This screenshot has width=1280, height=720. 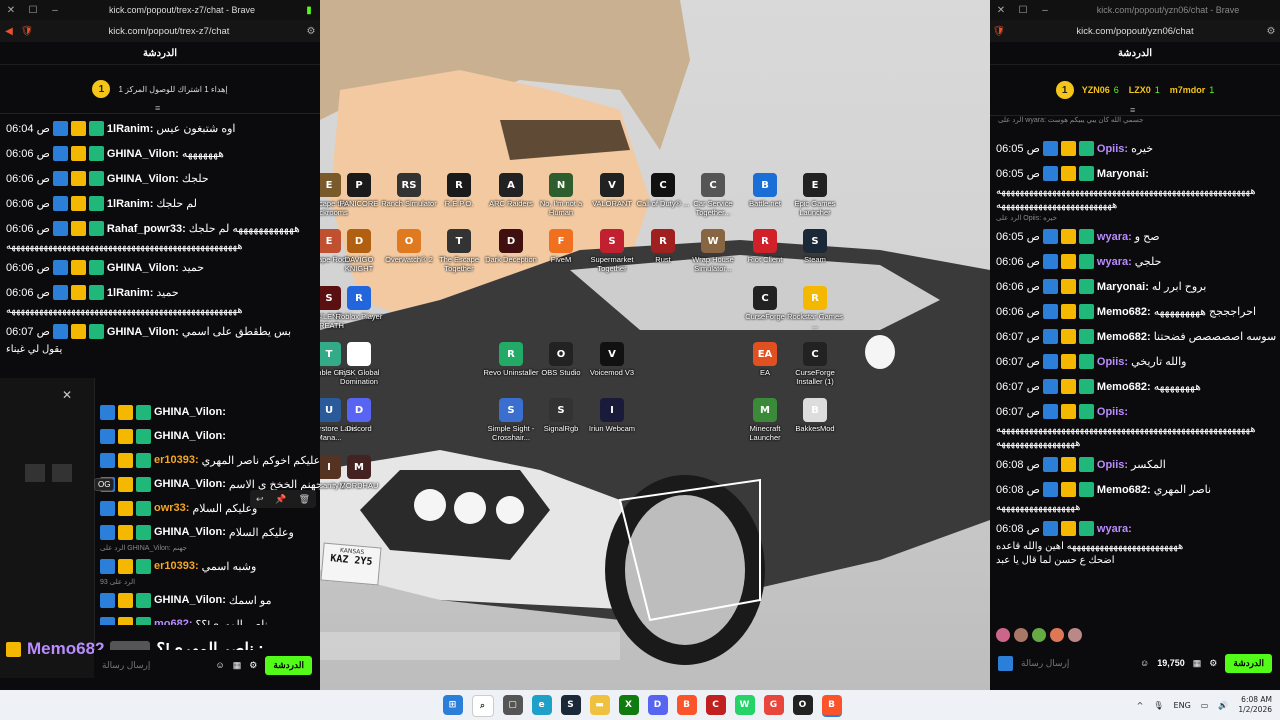 I want to click on username: owr33:, so click(x=171, y=508).